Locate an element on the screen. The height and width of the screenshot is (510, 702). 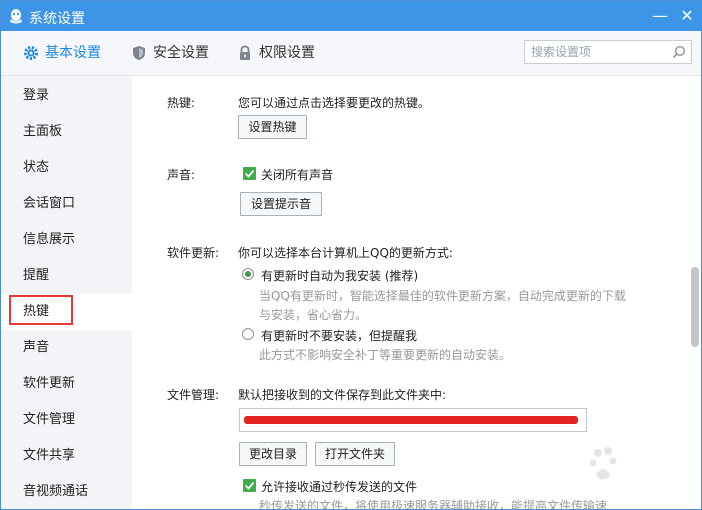
sidebar-item-software-update: 软件更新 is located at coordinates (66, 384).